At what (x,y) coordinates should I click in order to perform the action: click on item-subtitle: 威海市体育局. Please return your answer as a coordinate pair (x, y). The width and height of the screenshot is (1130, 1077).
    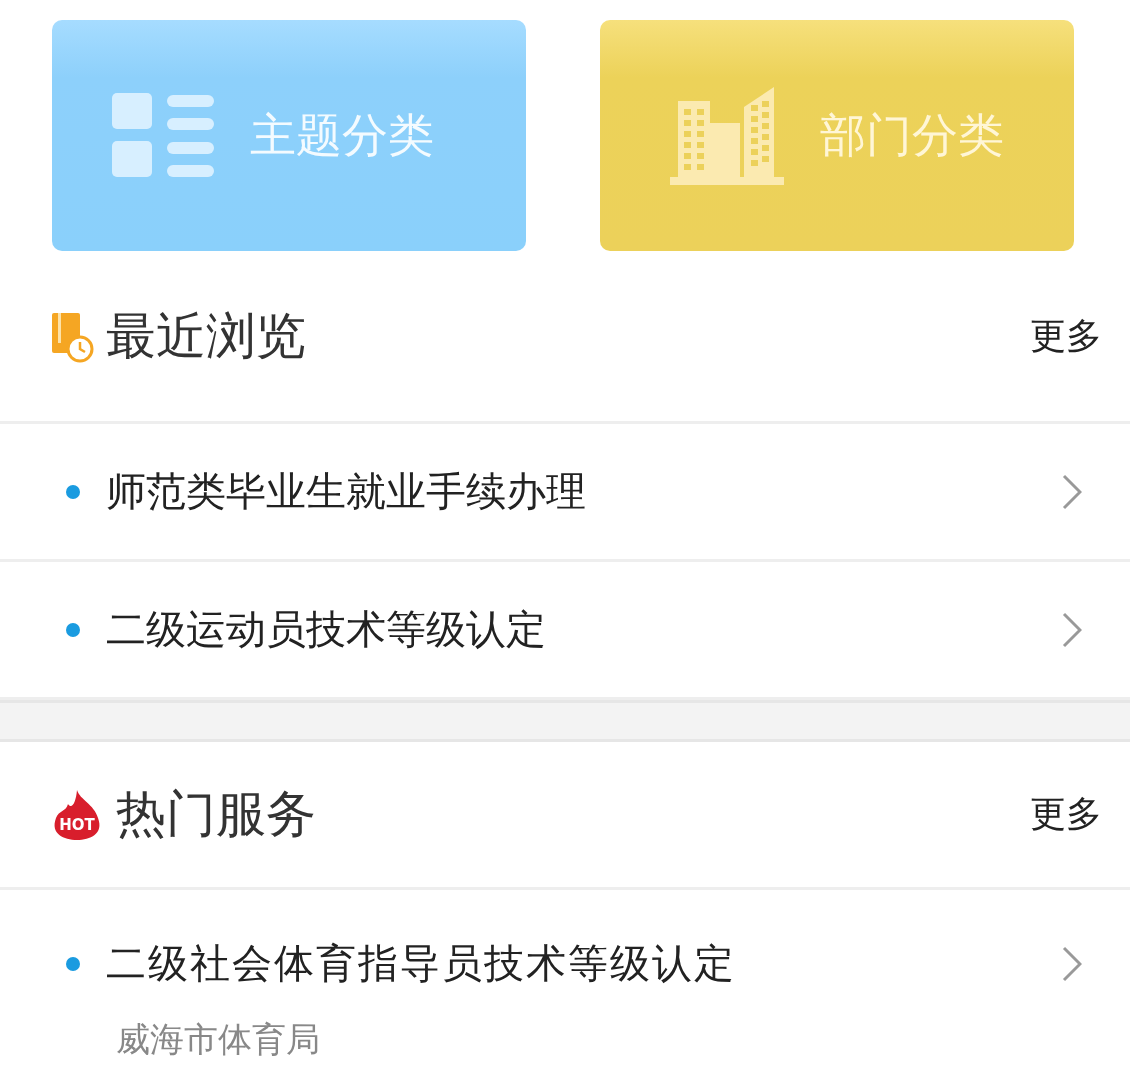
    Looking at the image, I should click on (218, 1039).